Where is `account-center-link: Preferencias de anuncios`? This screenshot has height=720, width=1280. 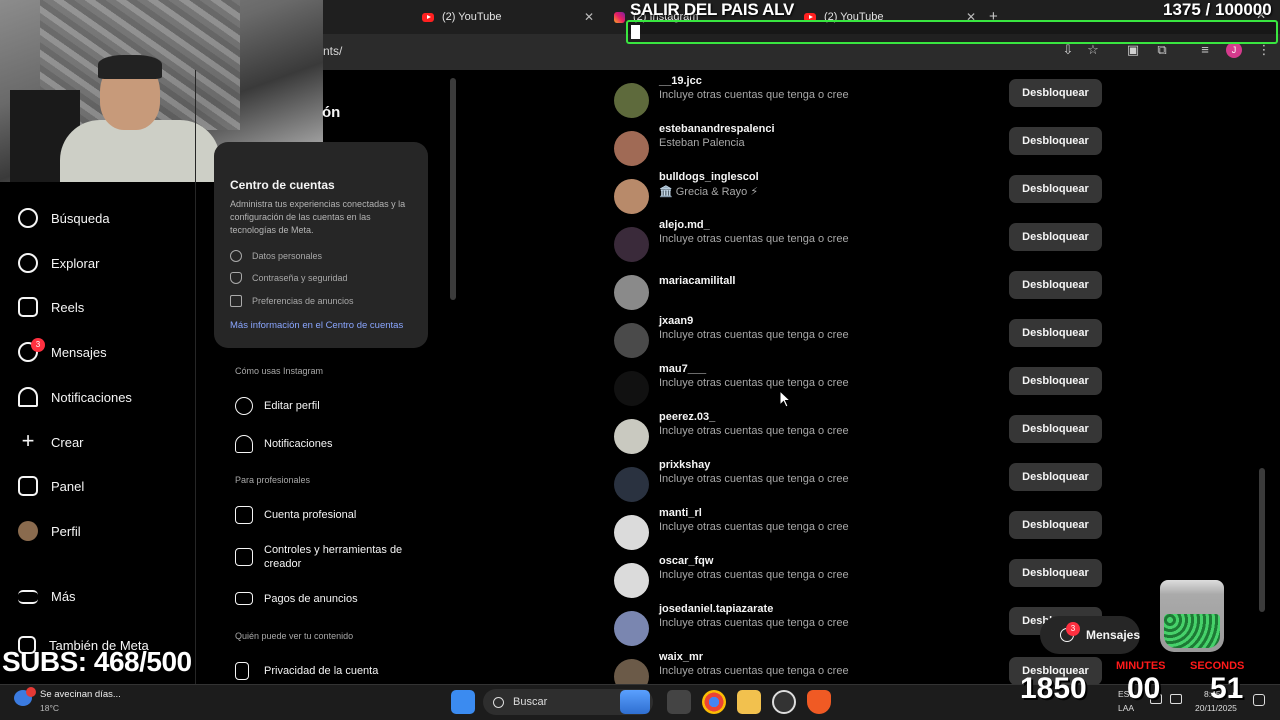
account-center-link: Preferencias de anuncios is located at coordinates (292, 301).